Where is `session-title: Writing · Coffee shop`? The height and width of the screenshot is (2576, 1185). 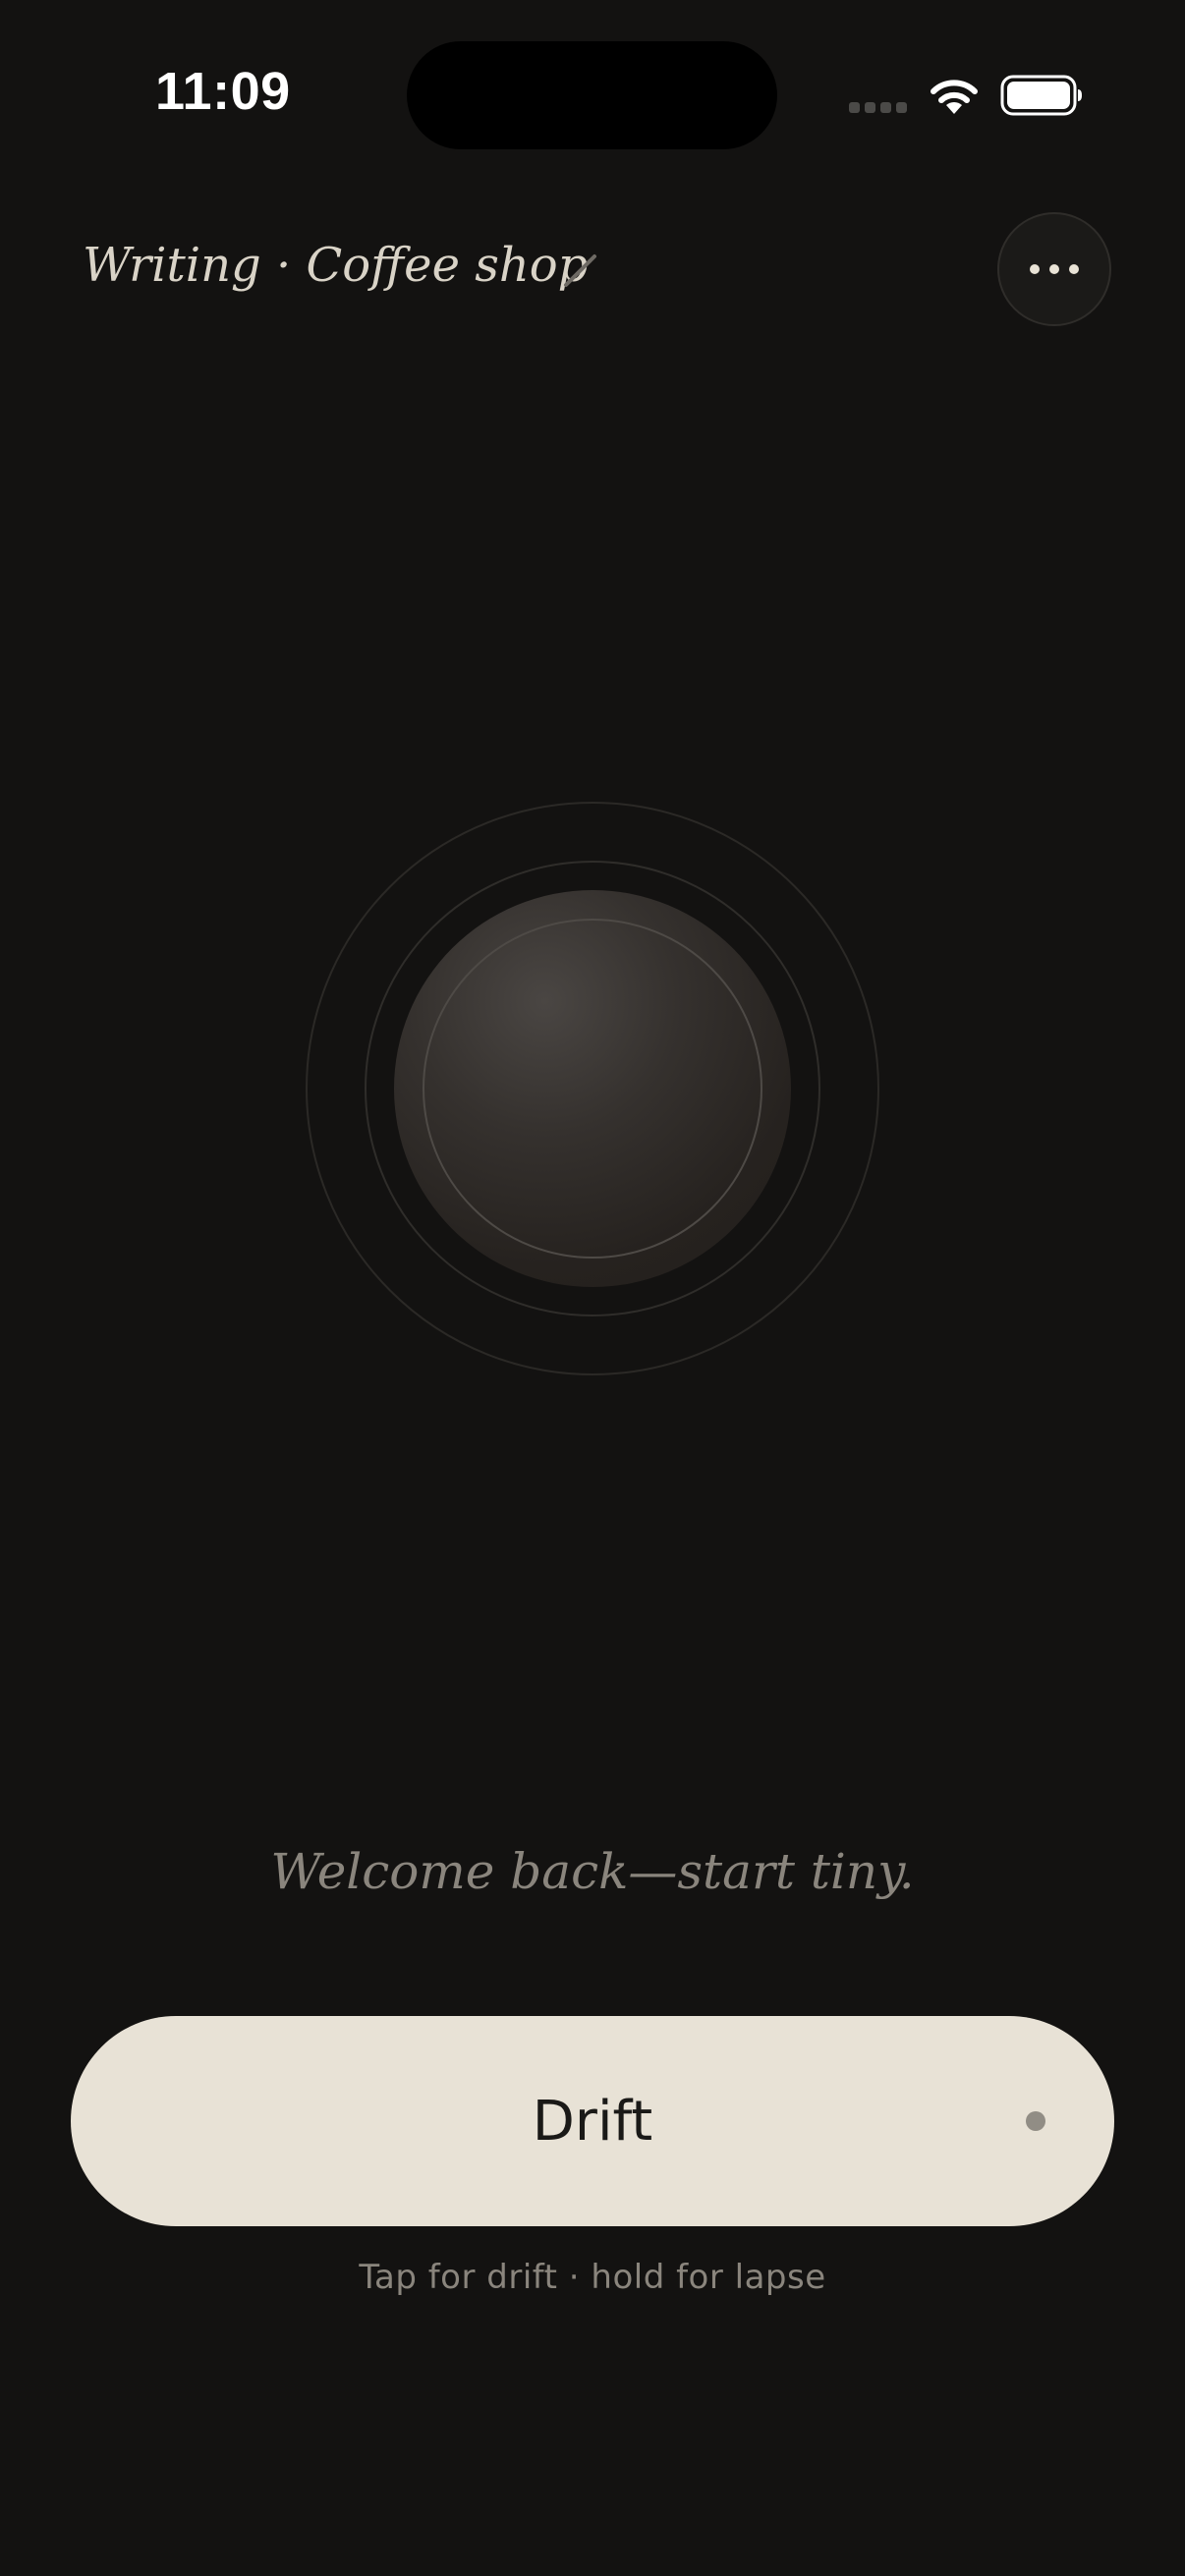 session-title: Writing · Coffee shop is located at coordinates (336, 265).